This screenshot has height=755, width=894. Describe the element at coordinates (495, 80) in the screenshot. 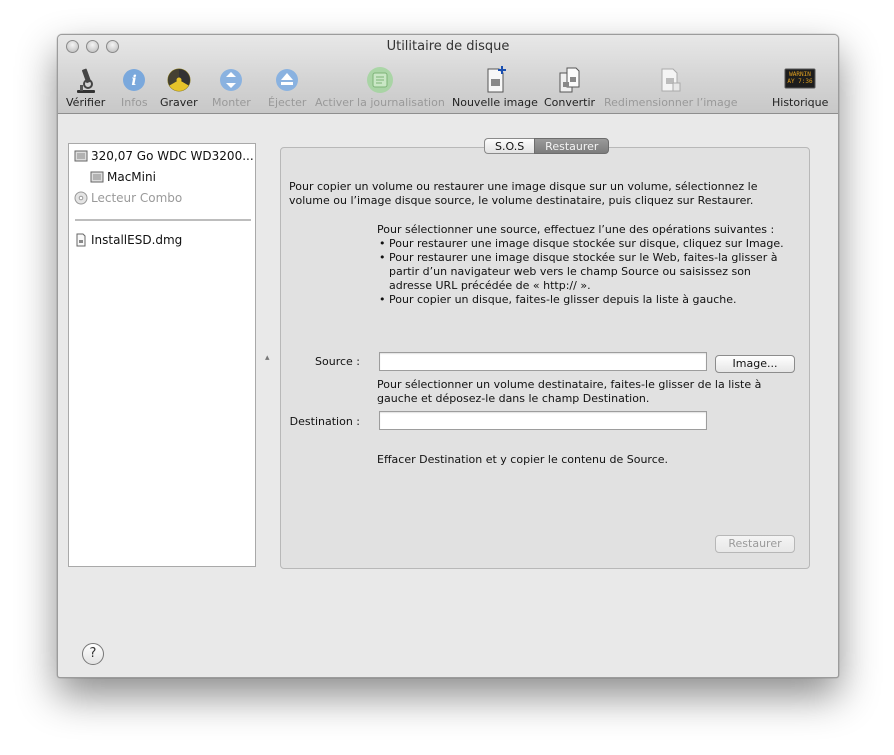

I see `new-image-icon` at that location.